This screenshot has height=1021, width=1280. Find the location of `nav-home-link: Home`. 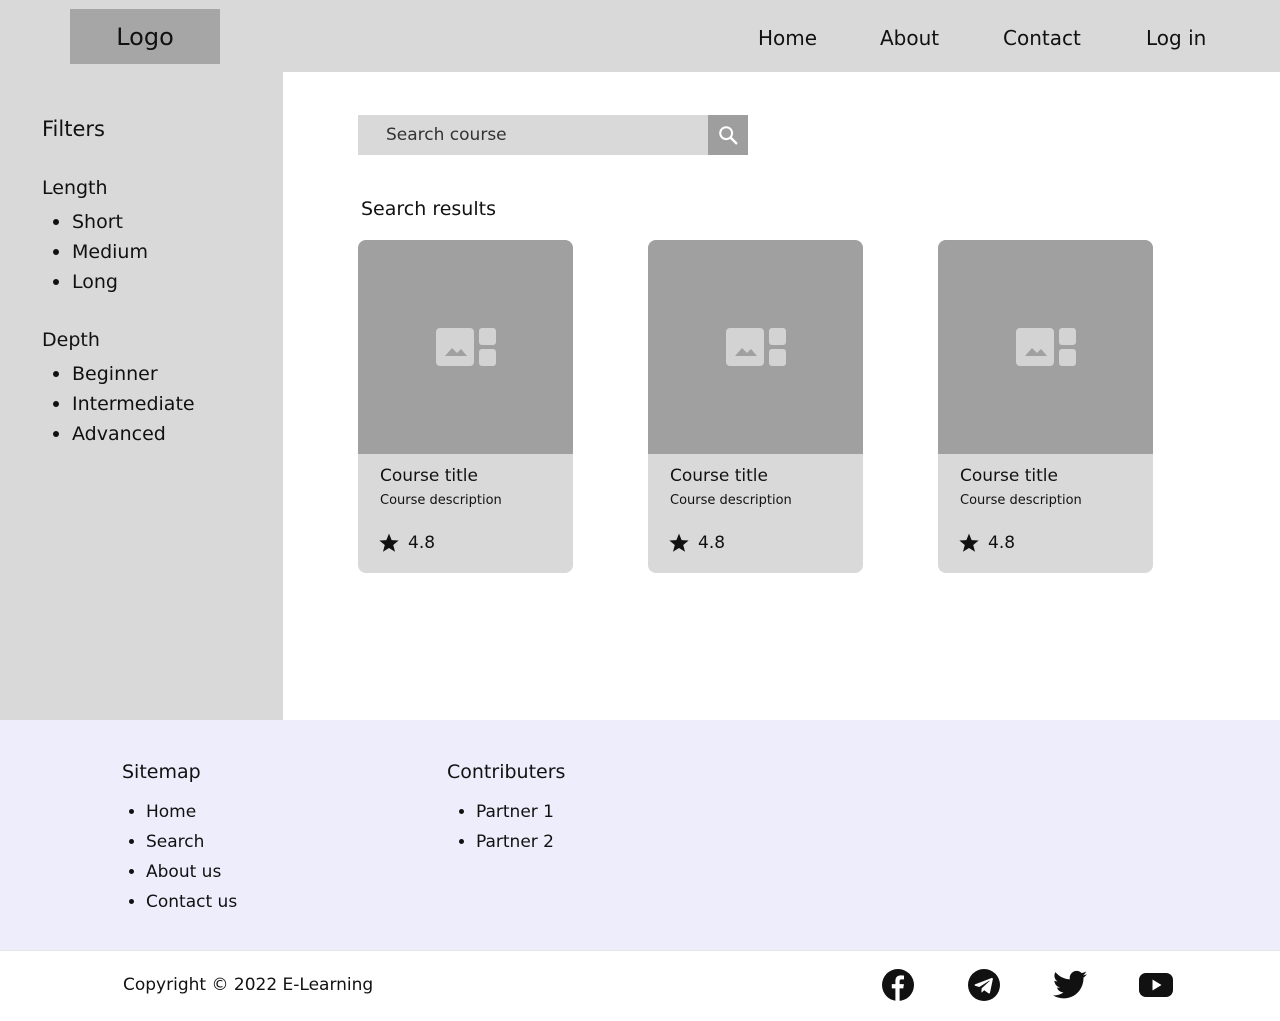

nav-home-link: Home is located at coordinates (787, 38).